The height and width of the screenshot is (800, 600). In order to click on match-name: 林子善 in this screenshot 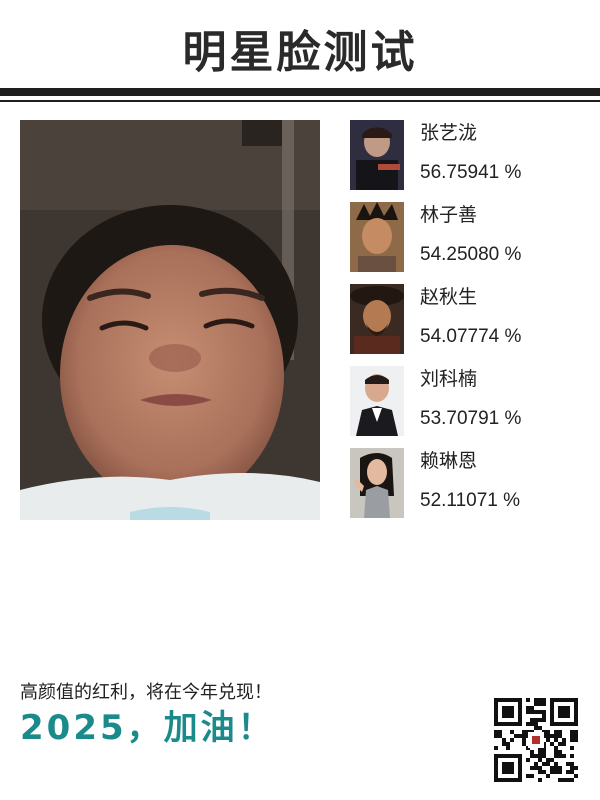, I will do `click(449, 215)`.